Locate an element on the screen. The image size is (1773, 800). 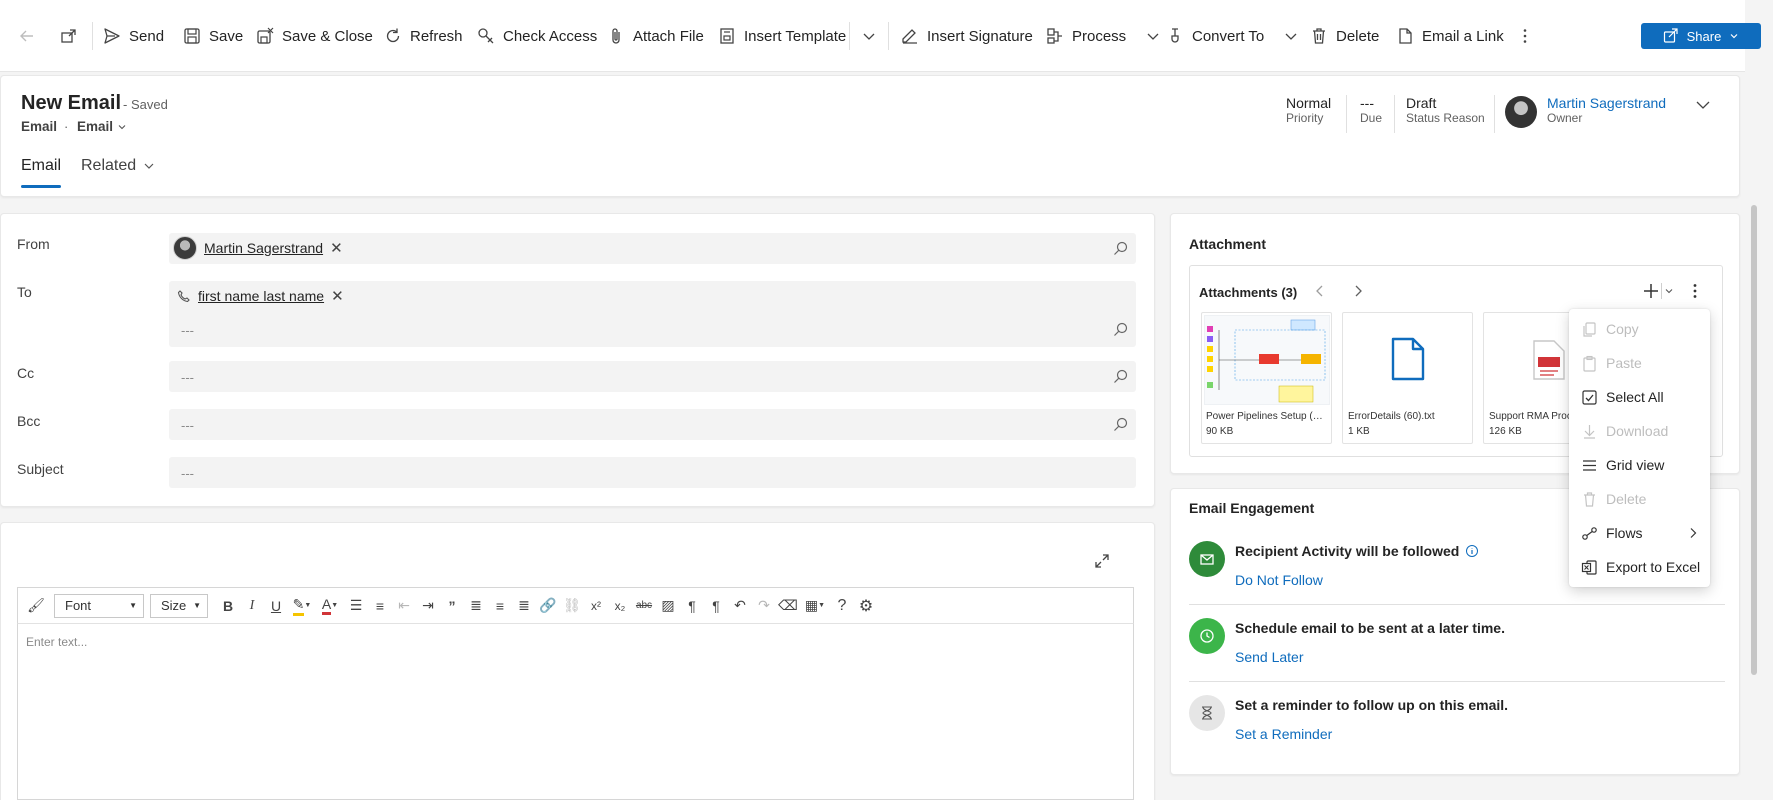
table-icon: ▦ ▼ is located at coordinates (815, 606).